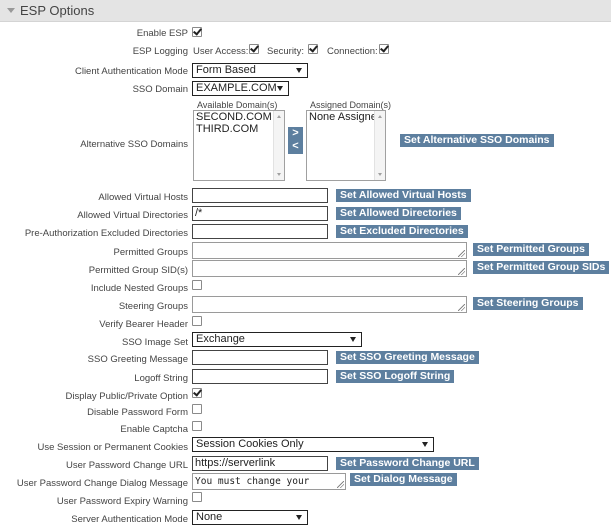 The width and height of the screenshot is (611, 526). I want to click on add-domain-button: >, so click(295, 133).